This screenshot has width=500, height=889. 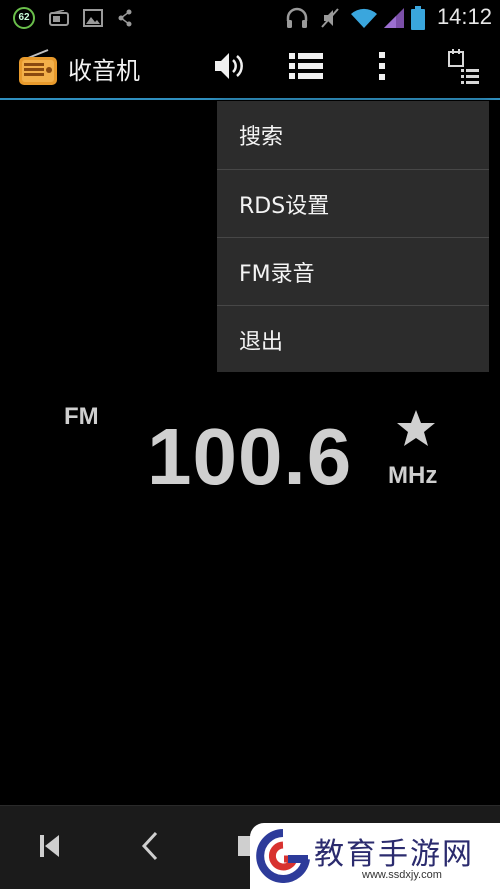 What do you see at coordinates (38, 67) in the screenshot?
I see `radio-app-icon` at bounding box center [38, 67].